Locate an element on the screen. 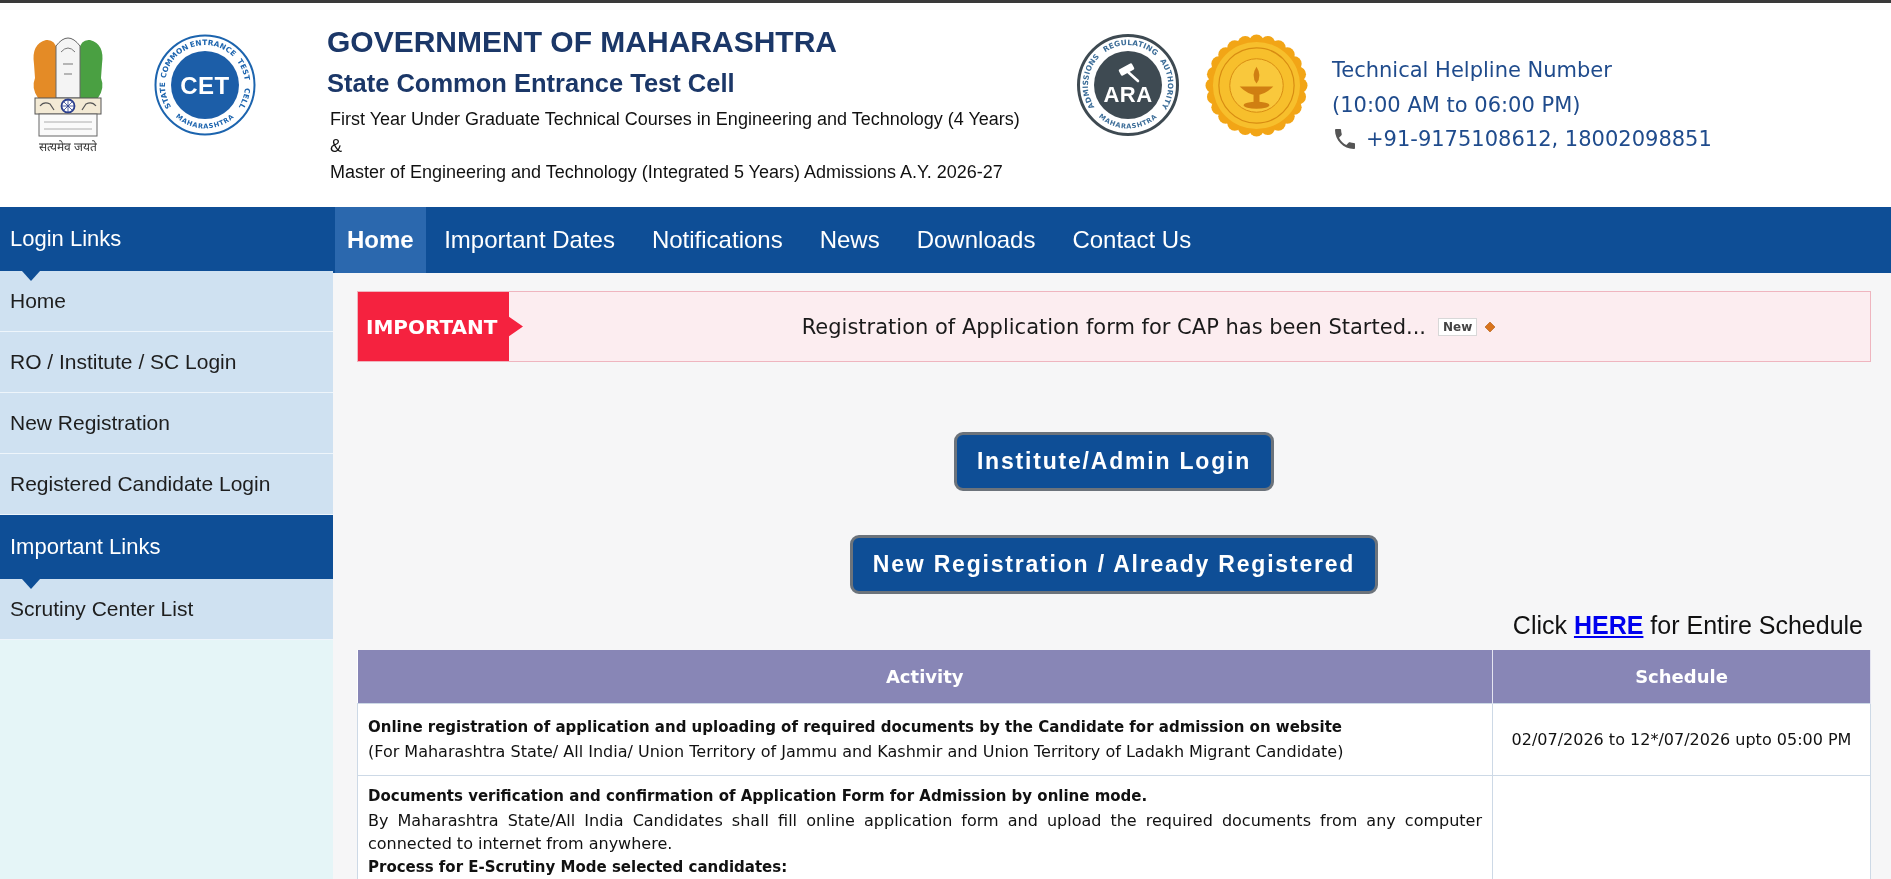  nav-tab: News is located at coordinates (850, 240).